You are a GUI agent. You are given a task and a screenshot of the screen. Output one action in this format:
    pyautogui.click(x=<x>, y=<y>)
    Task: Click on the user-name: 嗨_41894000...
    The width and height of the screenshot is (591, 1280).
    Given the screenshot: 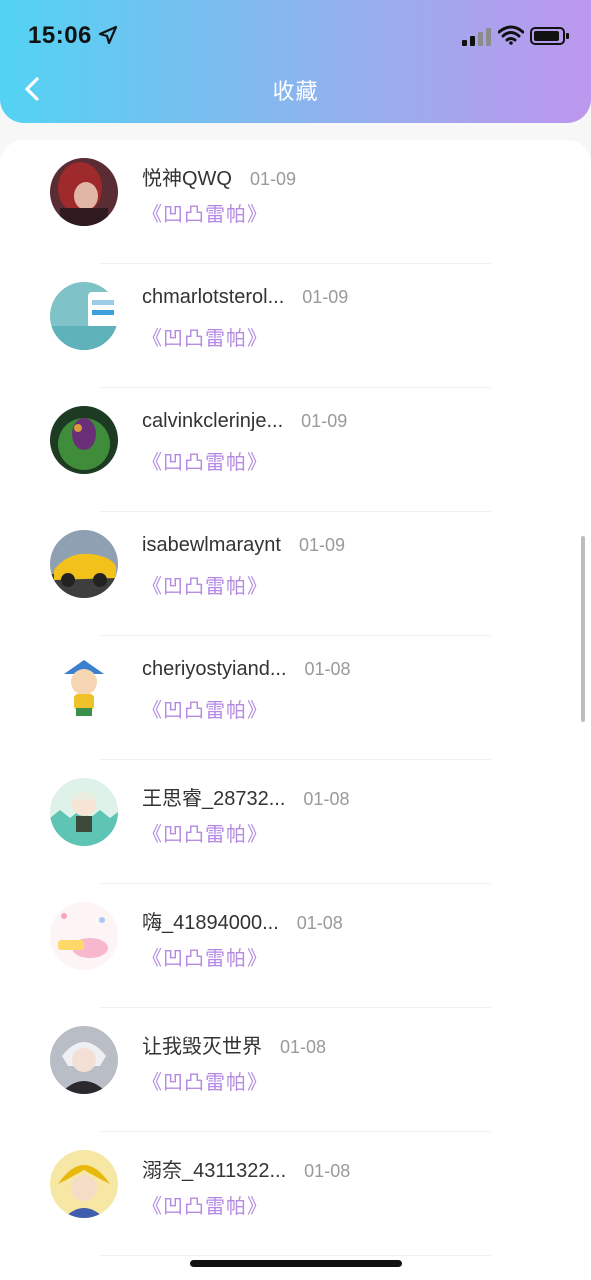 What is the action you would take?
    pyautogui.click(x=210, y=923)
    